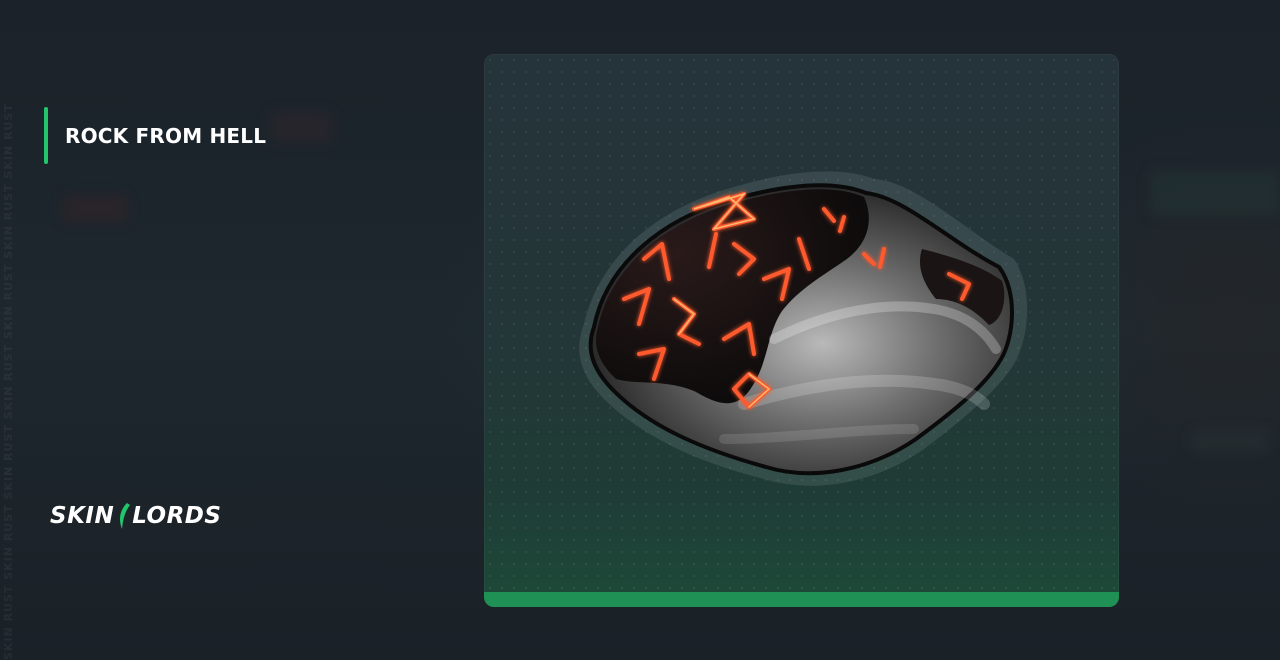  I want to click on item-title-block: ROCK FROM HELL, so click(155, 135).